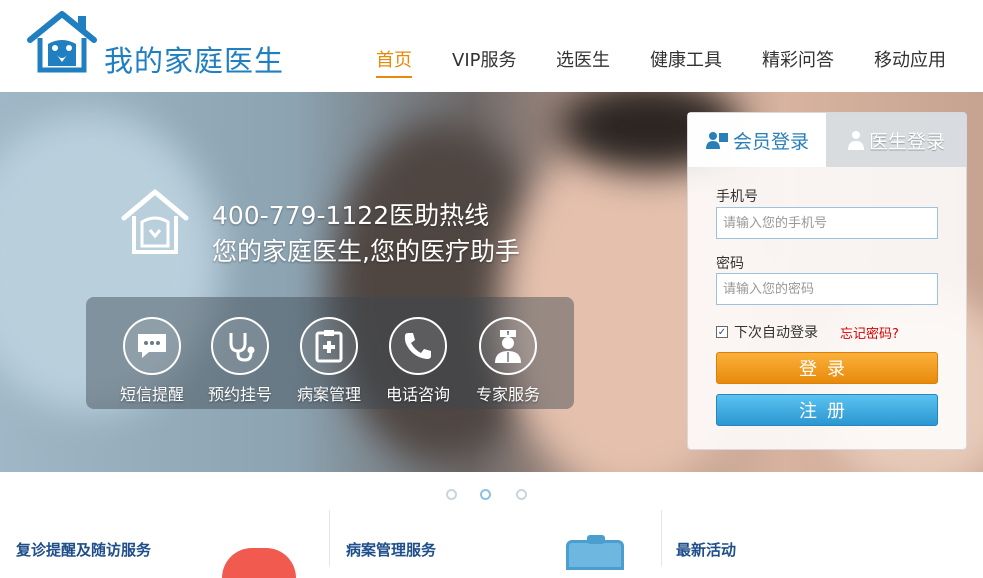  I want to click on service-label: 预约挂号, so click(239, 394).